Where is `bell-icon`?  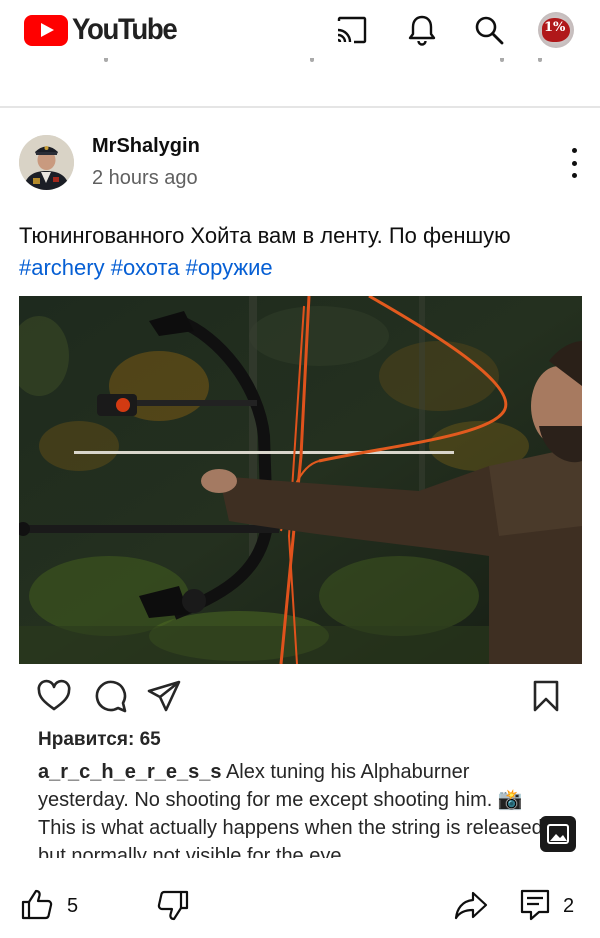
bell-icon is located at coordinates (422, 30).